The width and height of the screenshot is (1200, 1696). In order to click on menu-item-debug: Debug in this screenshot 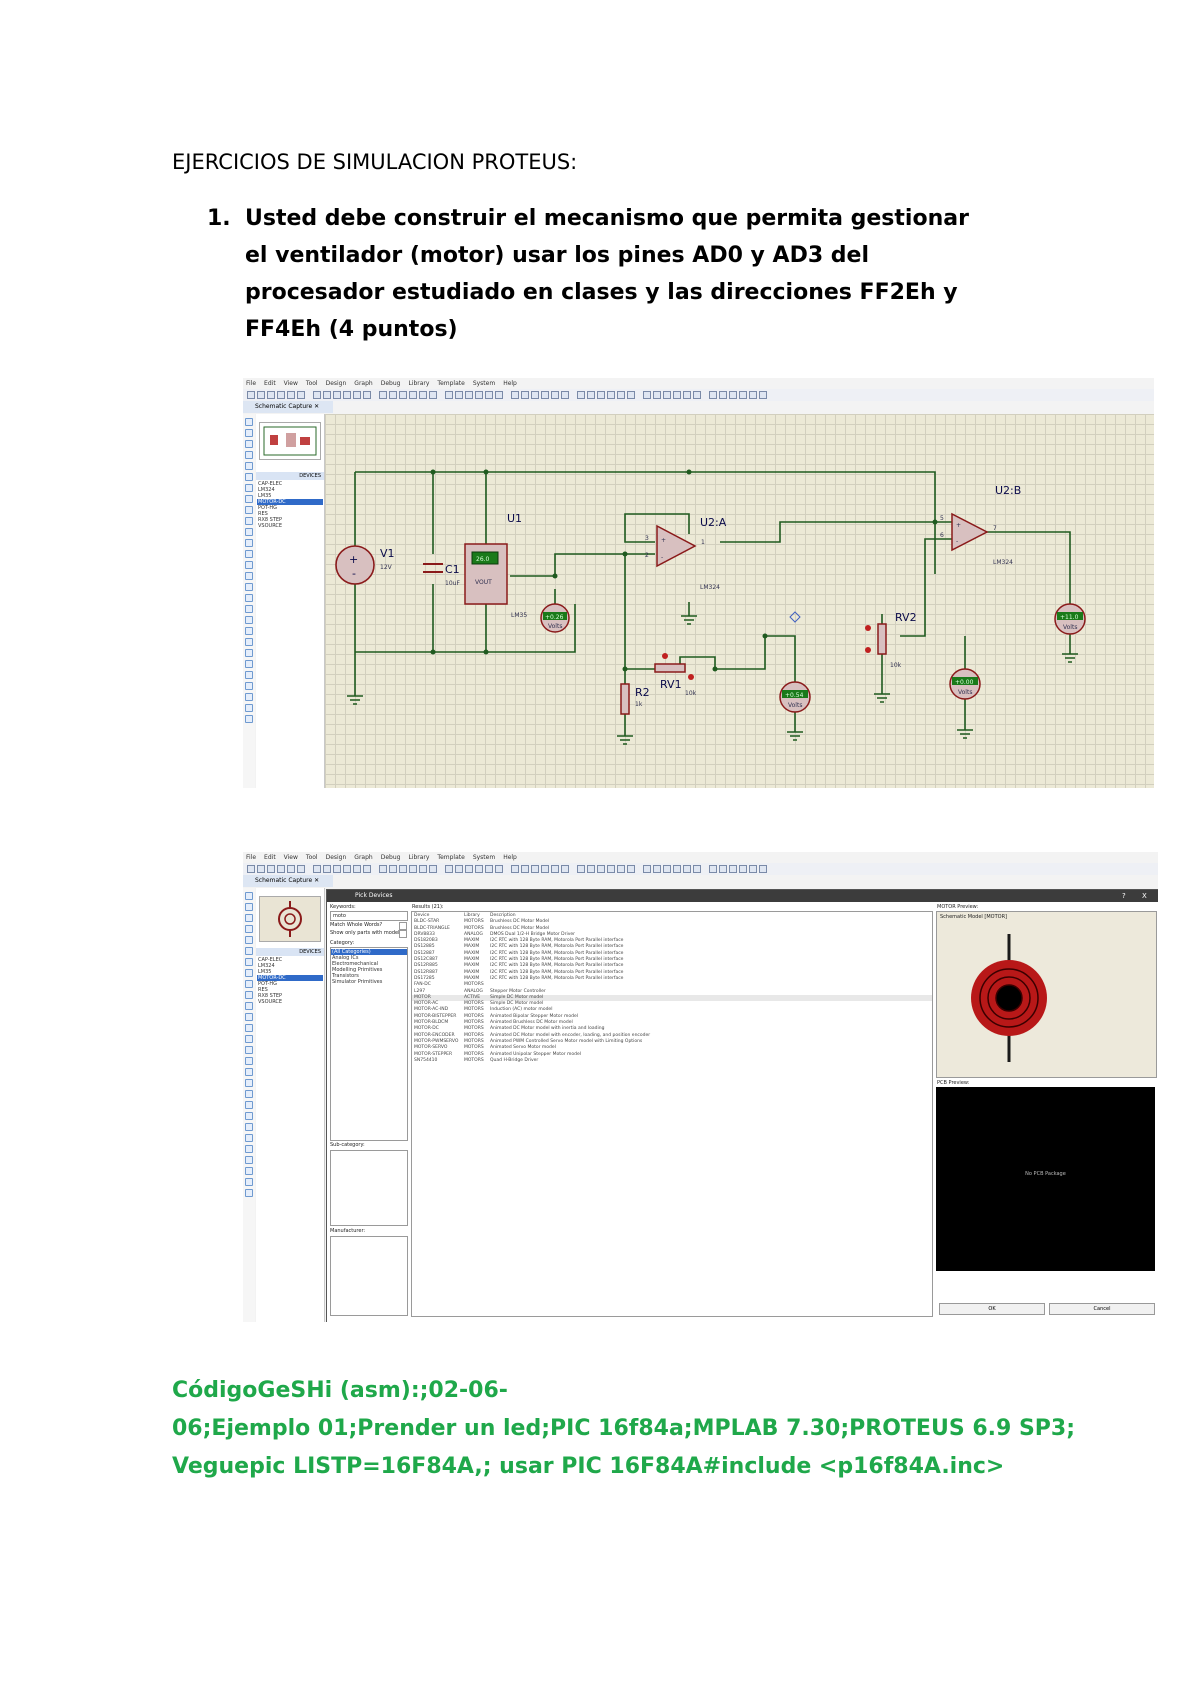, I will do `click(391, 383)`.